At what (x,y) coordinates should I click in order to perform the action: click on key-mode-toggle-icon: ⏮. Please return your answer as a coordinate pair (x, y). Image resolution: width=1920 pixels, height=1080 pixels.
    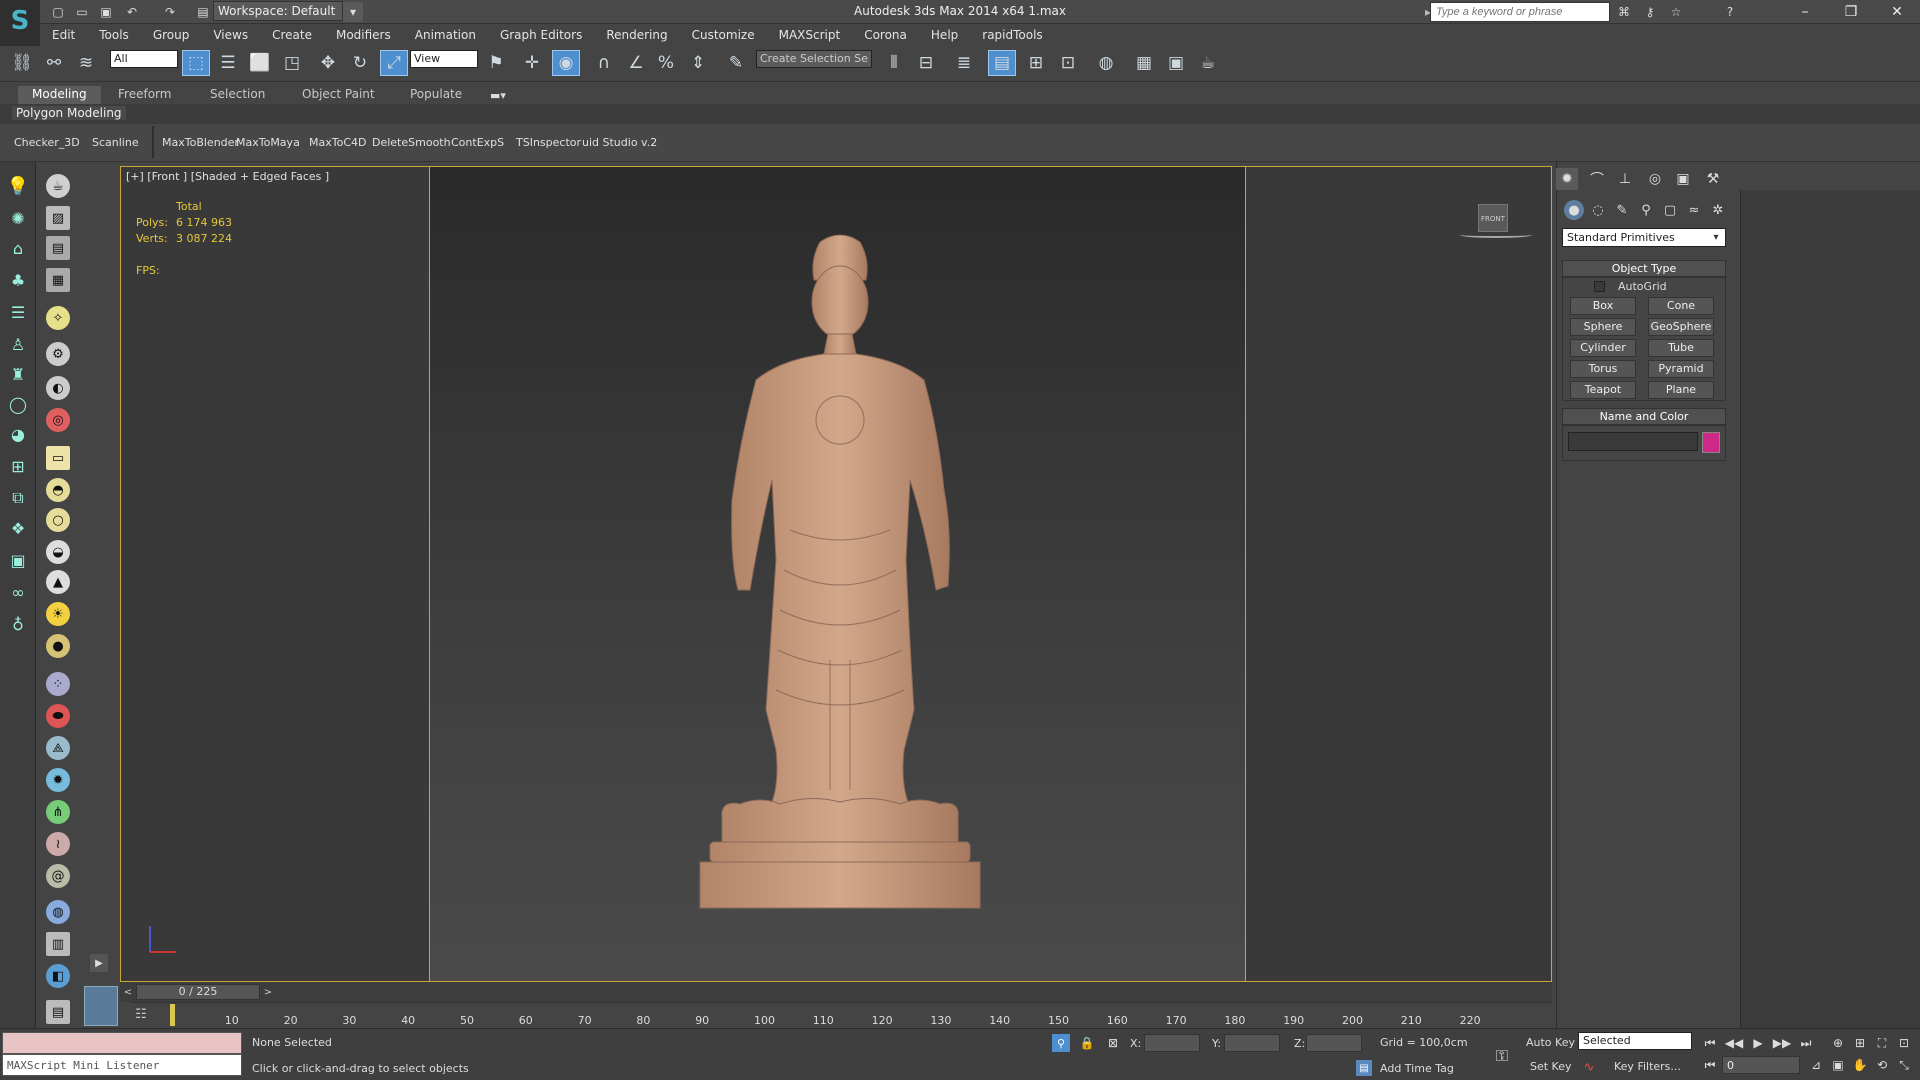
    Looking at the image, I should click on (1710, 1065).